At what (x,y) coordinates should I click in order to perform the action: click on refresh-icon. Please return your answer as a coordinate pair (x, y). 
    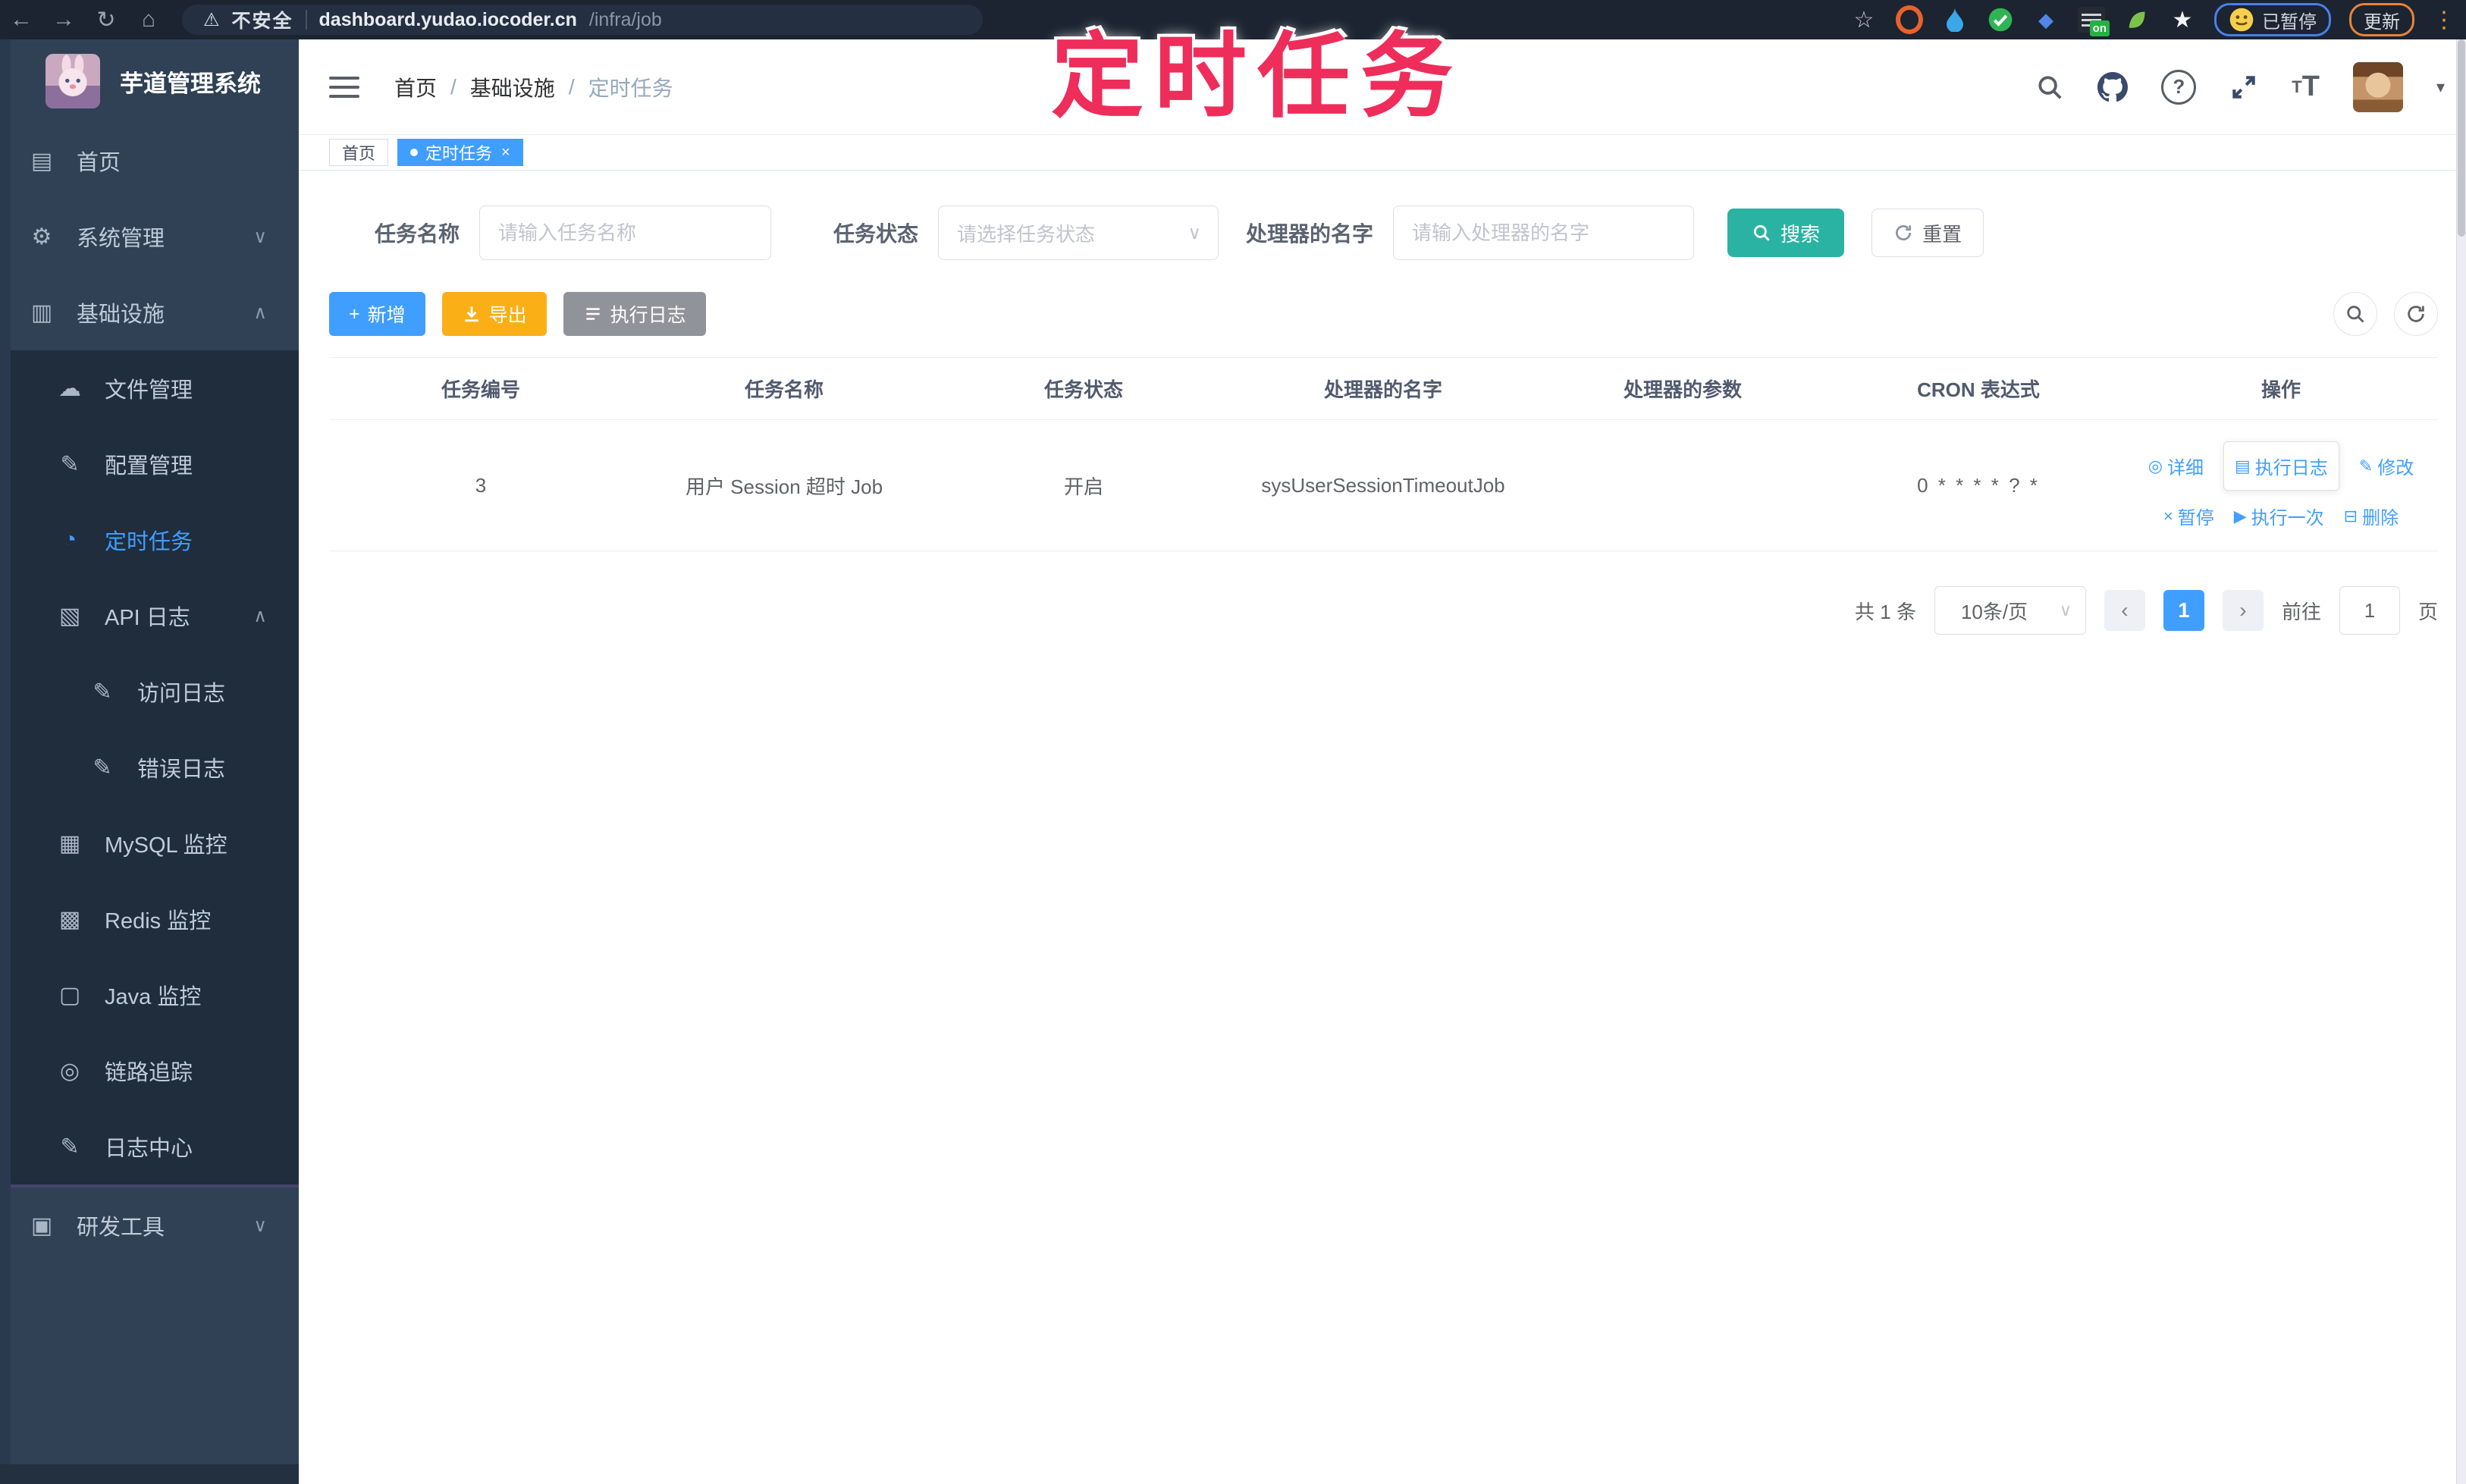
    Looking at the image, I should click on (2416, 314).